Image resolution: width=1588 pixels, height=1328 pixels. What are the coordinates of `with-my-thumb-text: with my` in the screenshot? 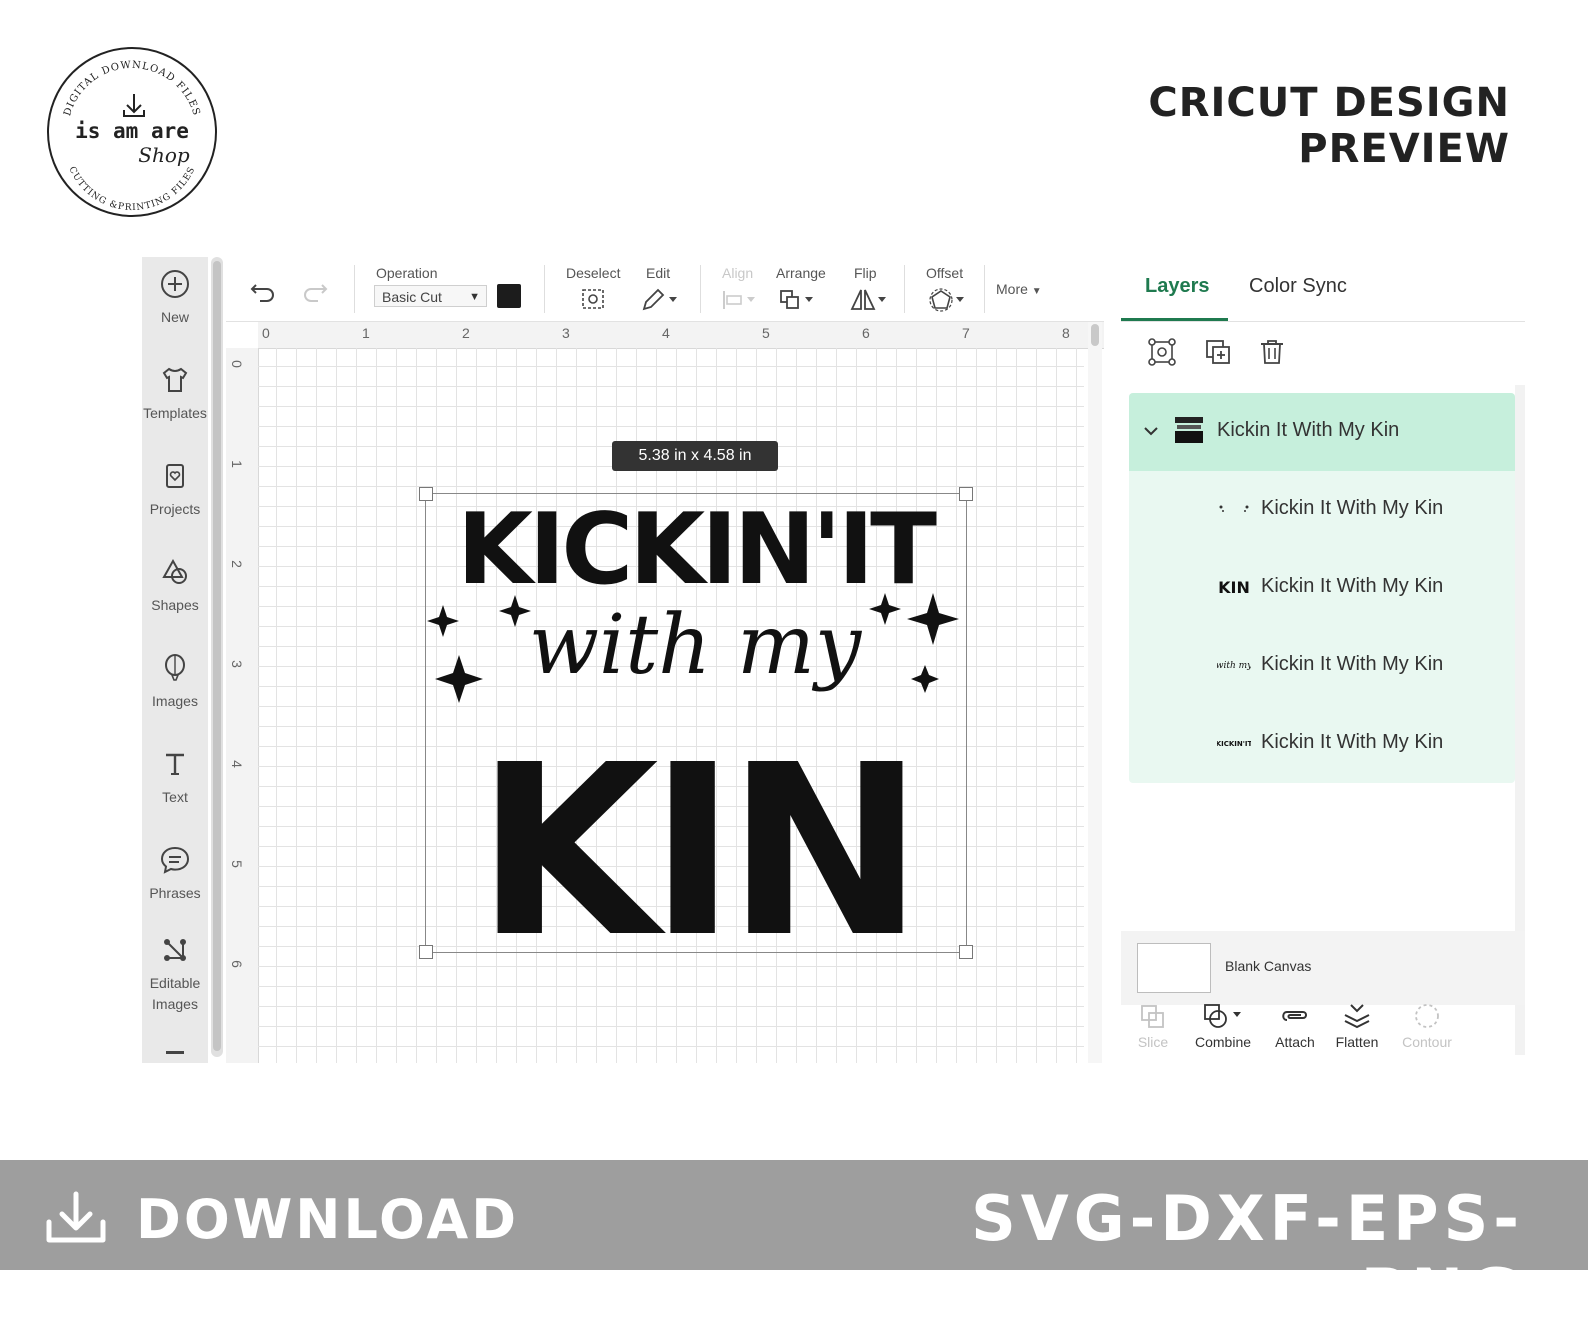 It's located at (1234, 666).